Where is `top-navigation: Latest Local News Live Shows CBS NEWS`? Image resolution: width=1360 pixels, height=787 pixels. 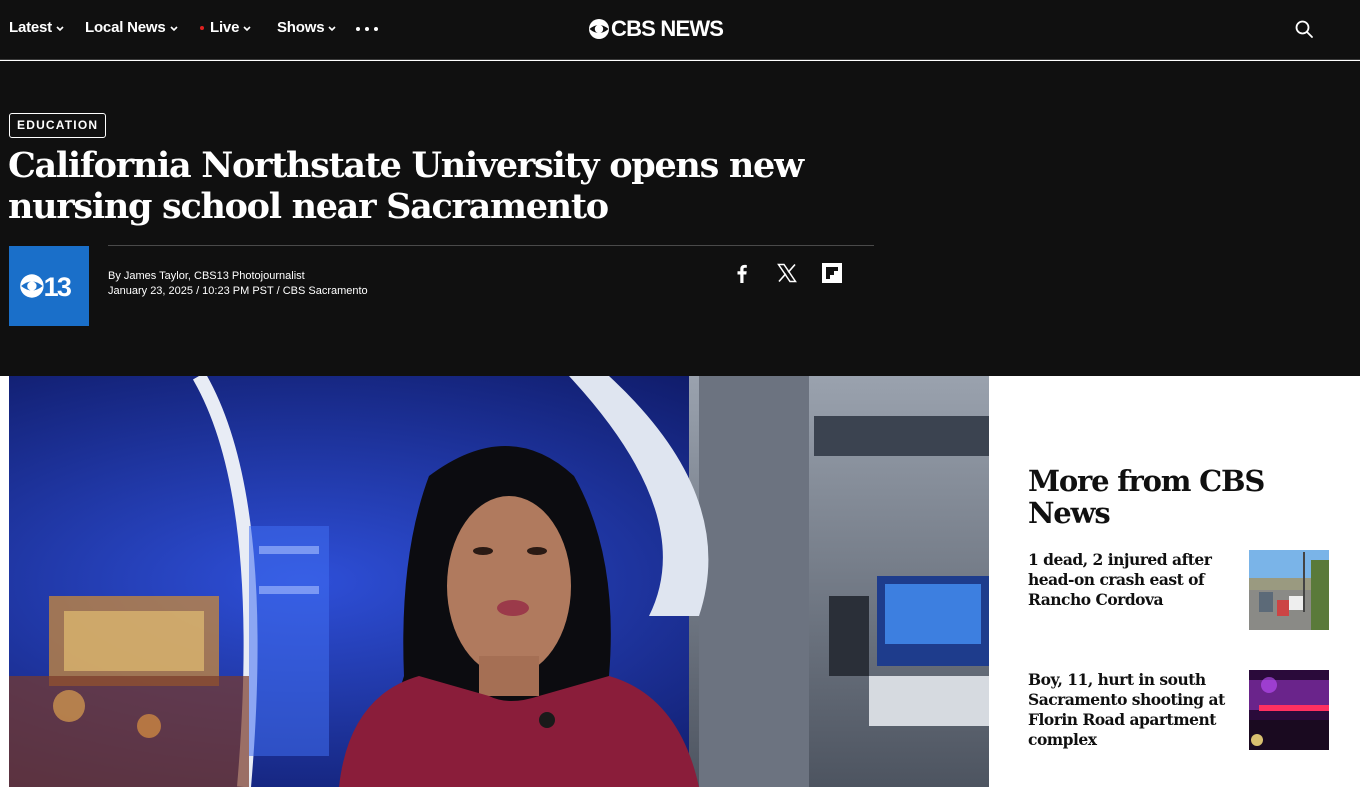
top-navigation: Latest Local News Live Shows CBS NEWS is located at coordinates (680, 30).